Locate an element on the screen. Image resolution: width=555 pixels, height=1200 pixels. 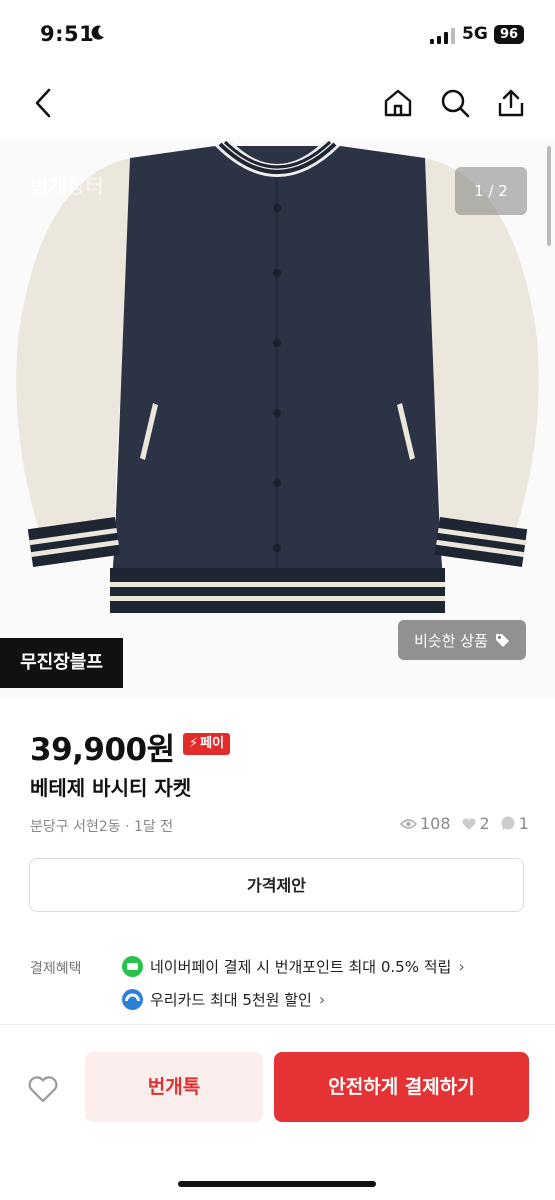
heart-outline-icon is located at coordinates (43, 1089).